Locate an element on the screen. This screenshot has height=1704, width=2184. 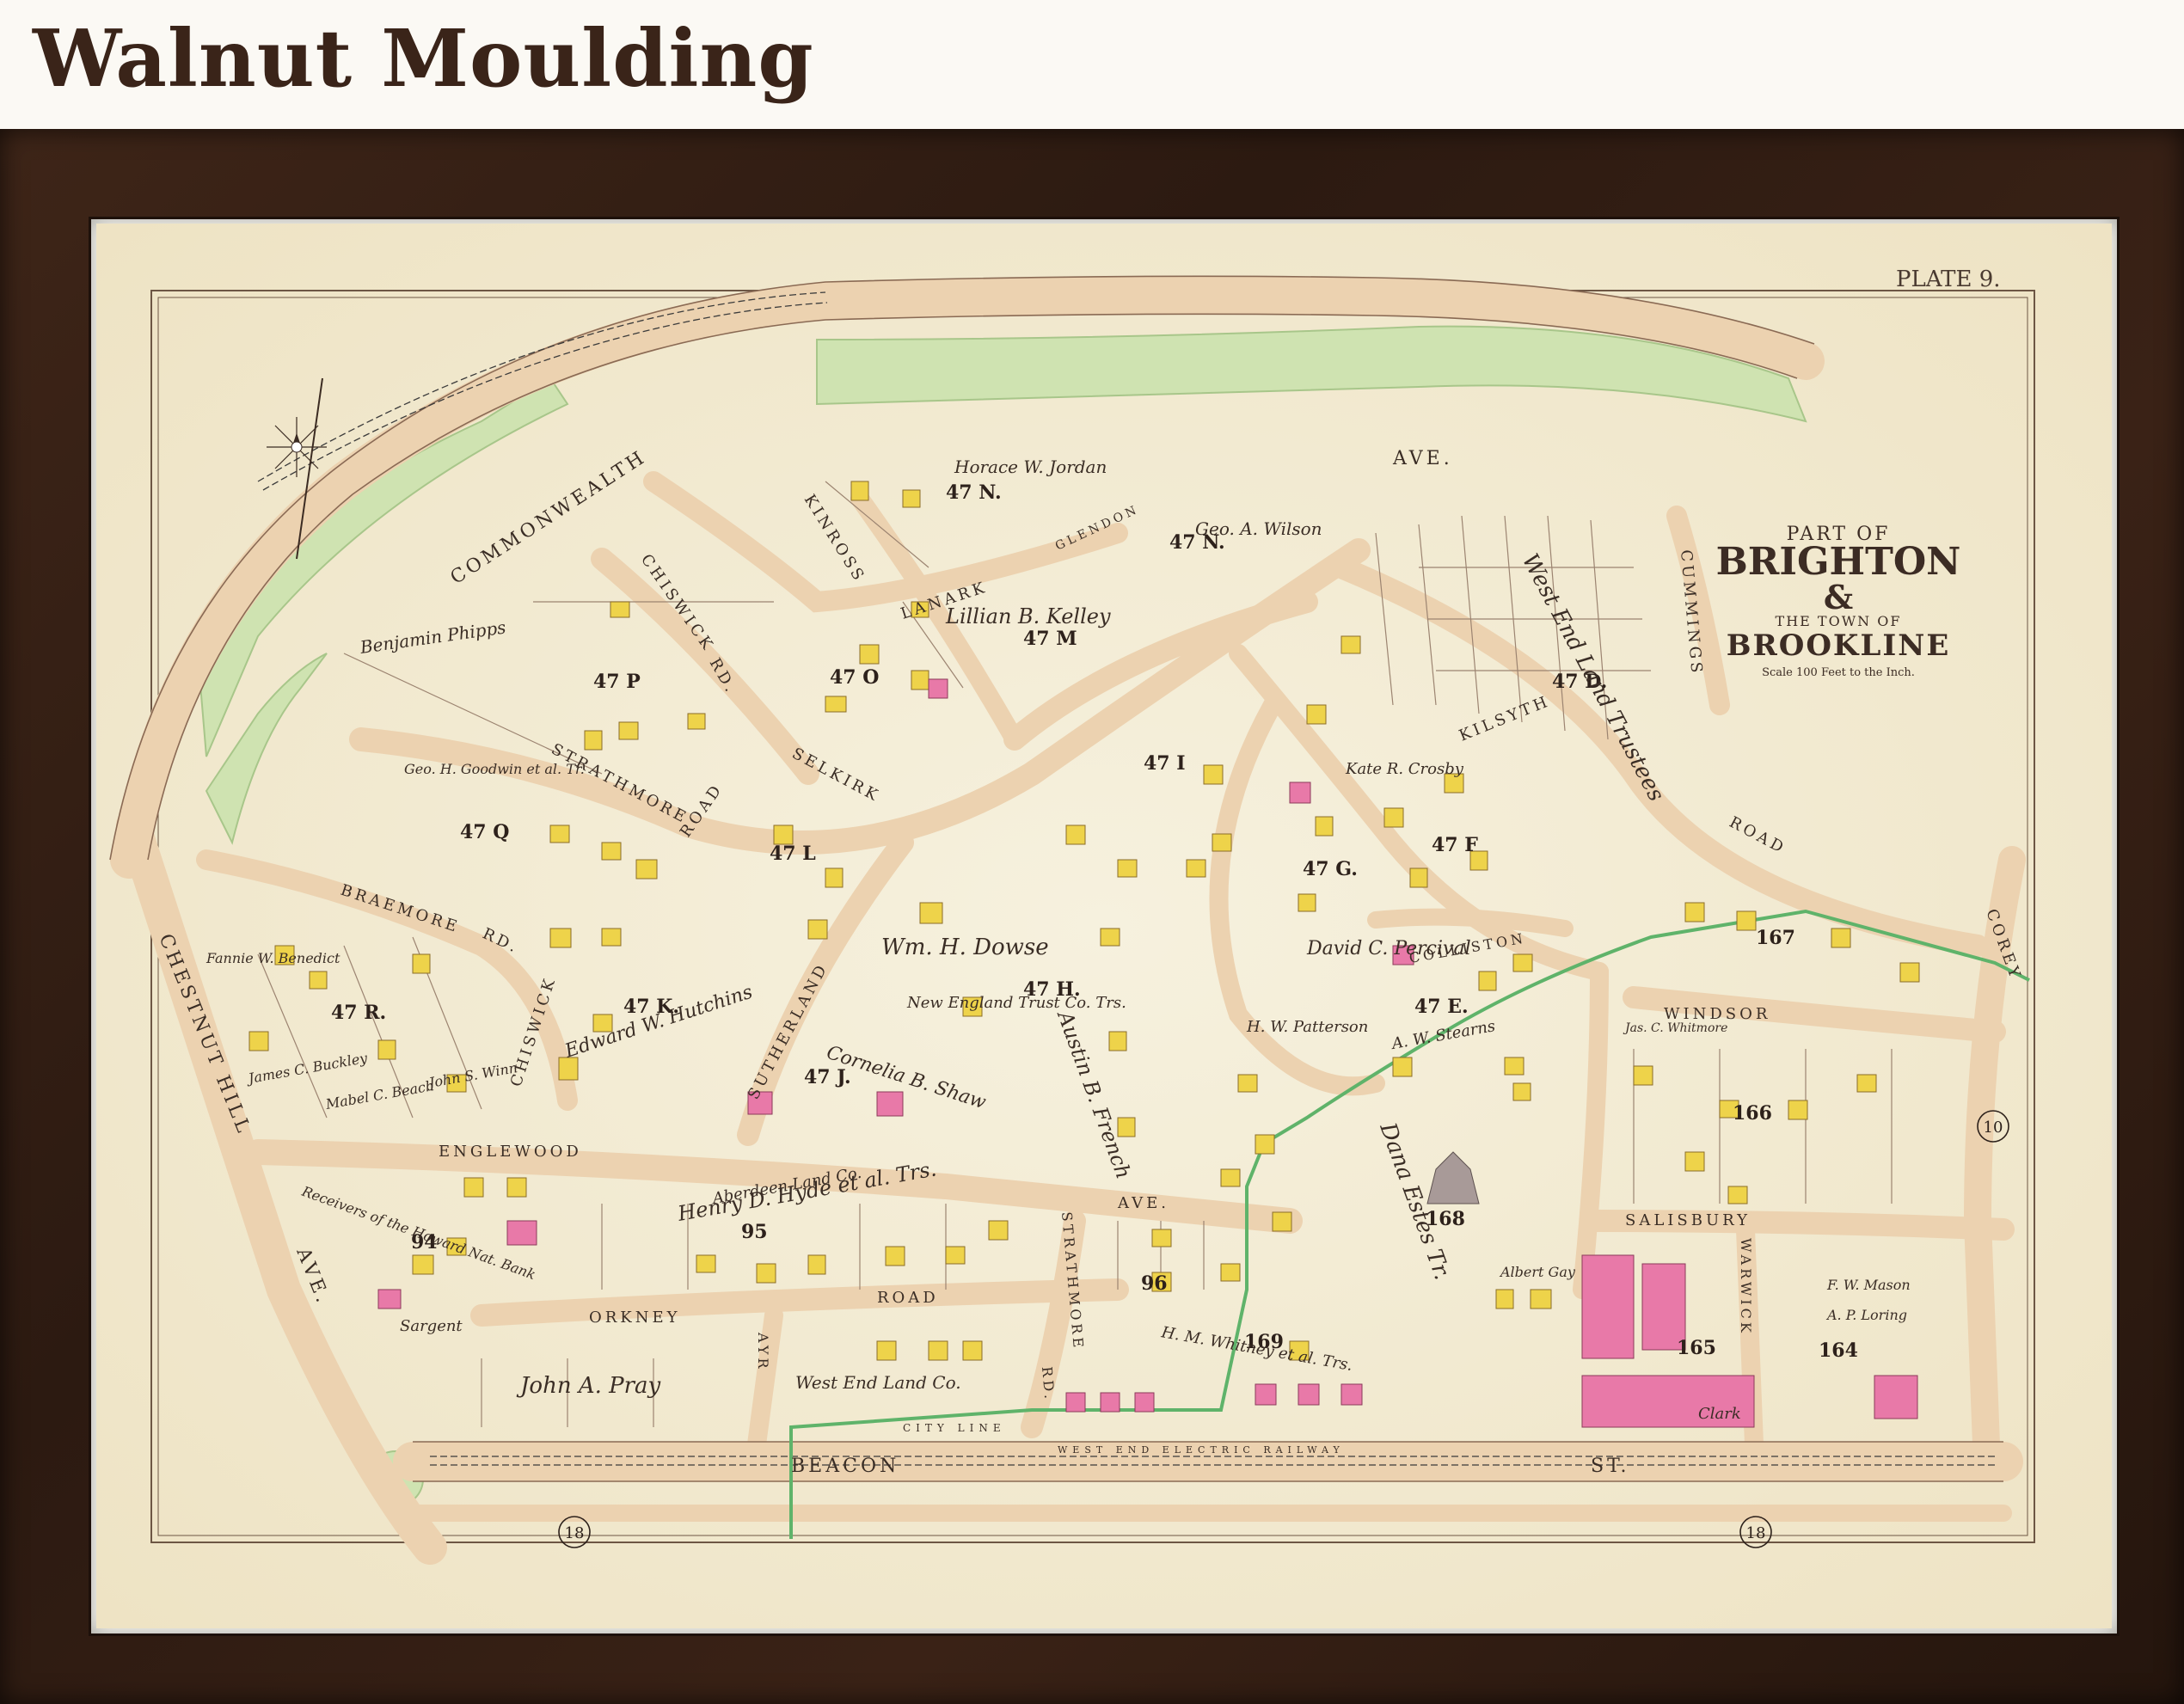
owner-wilson: Geo. A. Wilson is located at coordinates (1258, 528).